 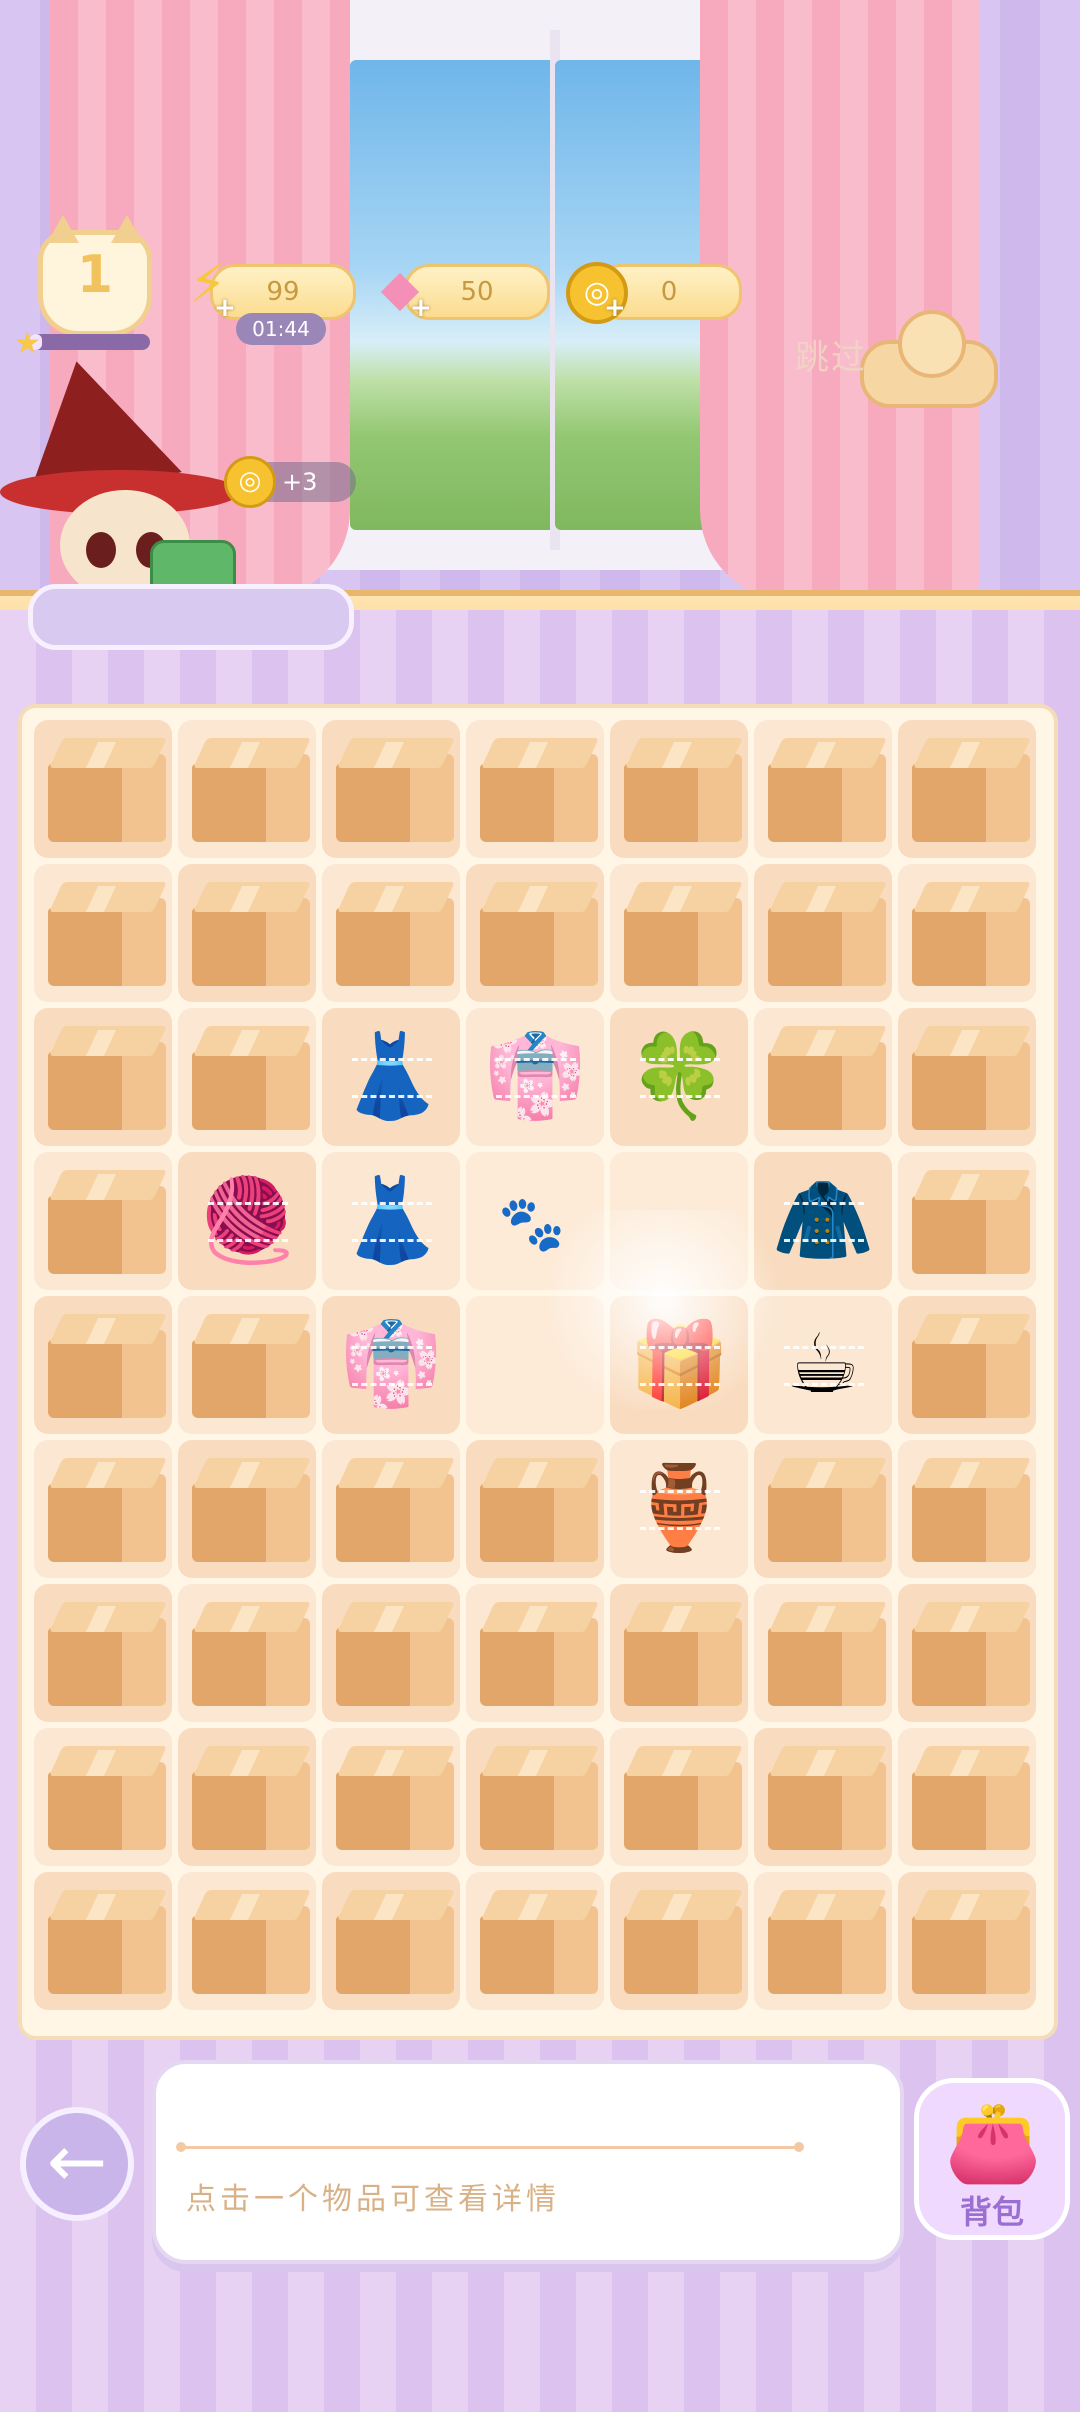 What do you see at coordinates (616, 308) in the screenshot?
I see `add-coins-icon: +` at bounding box center [616, 308].